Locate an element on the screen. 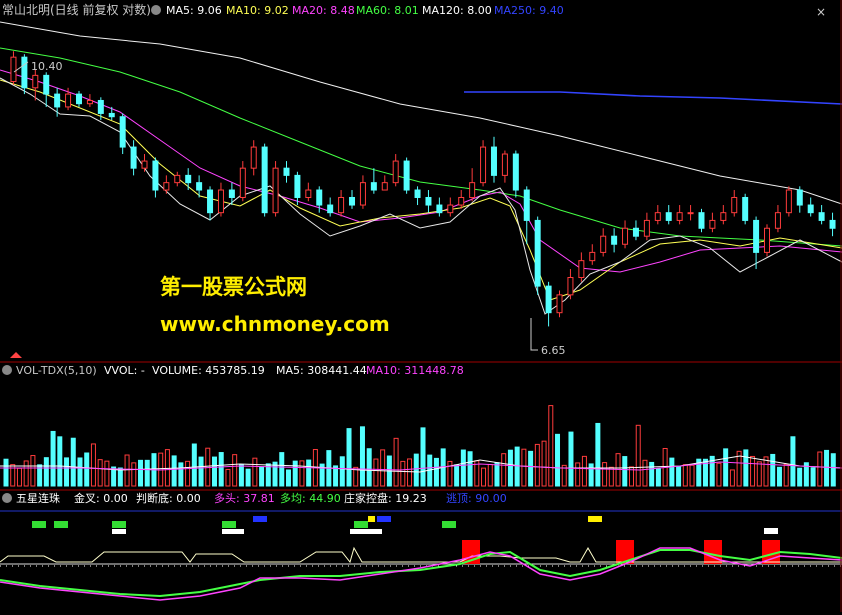 The image size is (842, 615). volume-legend: VOLUME: 453785.19 is located at coordinates (208, 370).